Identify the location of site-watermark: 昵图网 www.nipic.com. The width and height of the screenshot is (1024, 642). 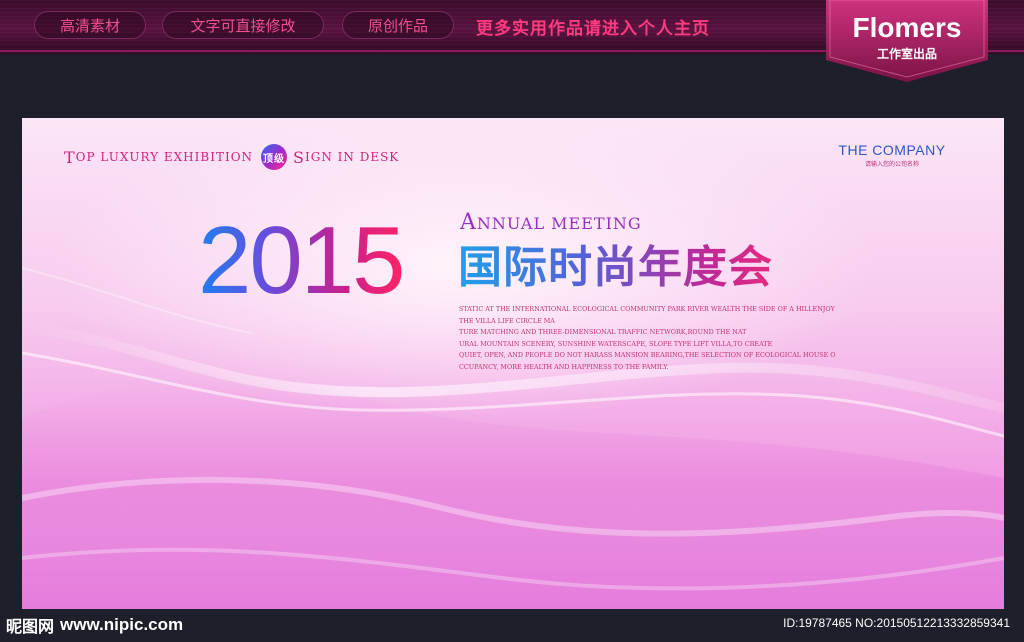
(94, 625).